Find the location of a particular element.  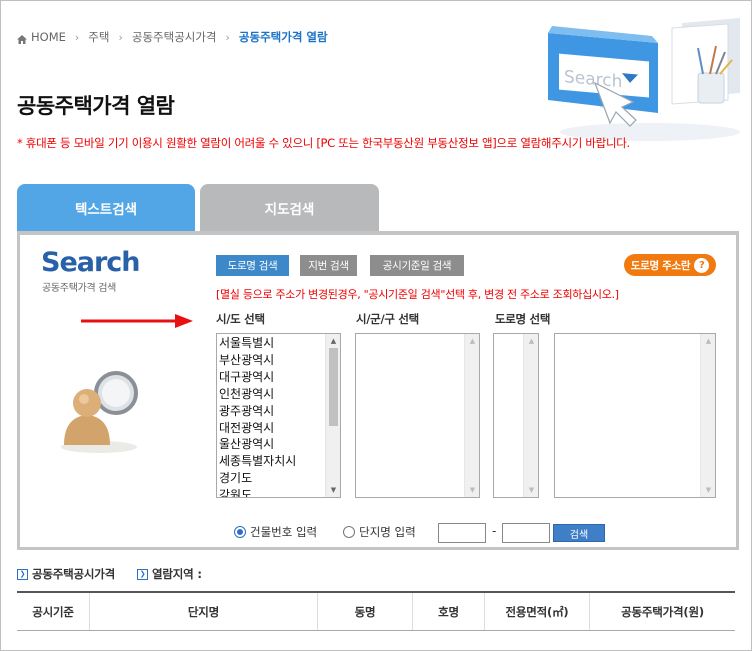

help-icon: ? is located at coordinates (702, 265).